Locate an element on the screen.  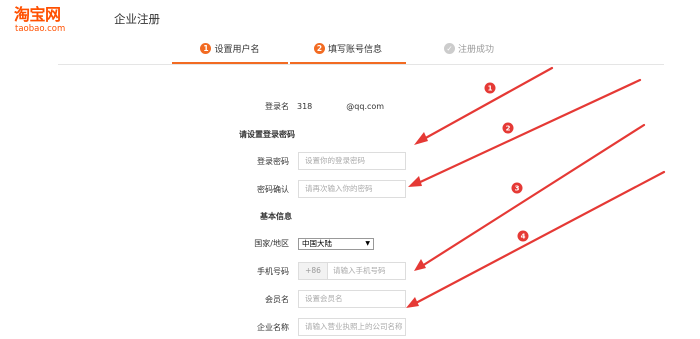
country-label: 国家/地区 is located at coordinates (271, 243).